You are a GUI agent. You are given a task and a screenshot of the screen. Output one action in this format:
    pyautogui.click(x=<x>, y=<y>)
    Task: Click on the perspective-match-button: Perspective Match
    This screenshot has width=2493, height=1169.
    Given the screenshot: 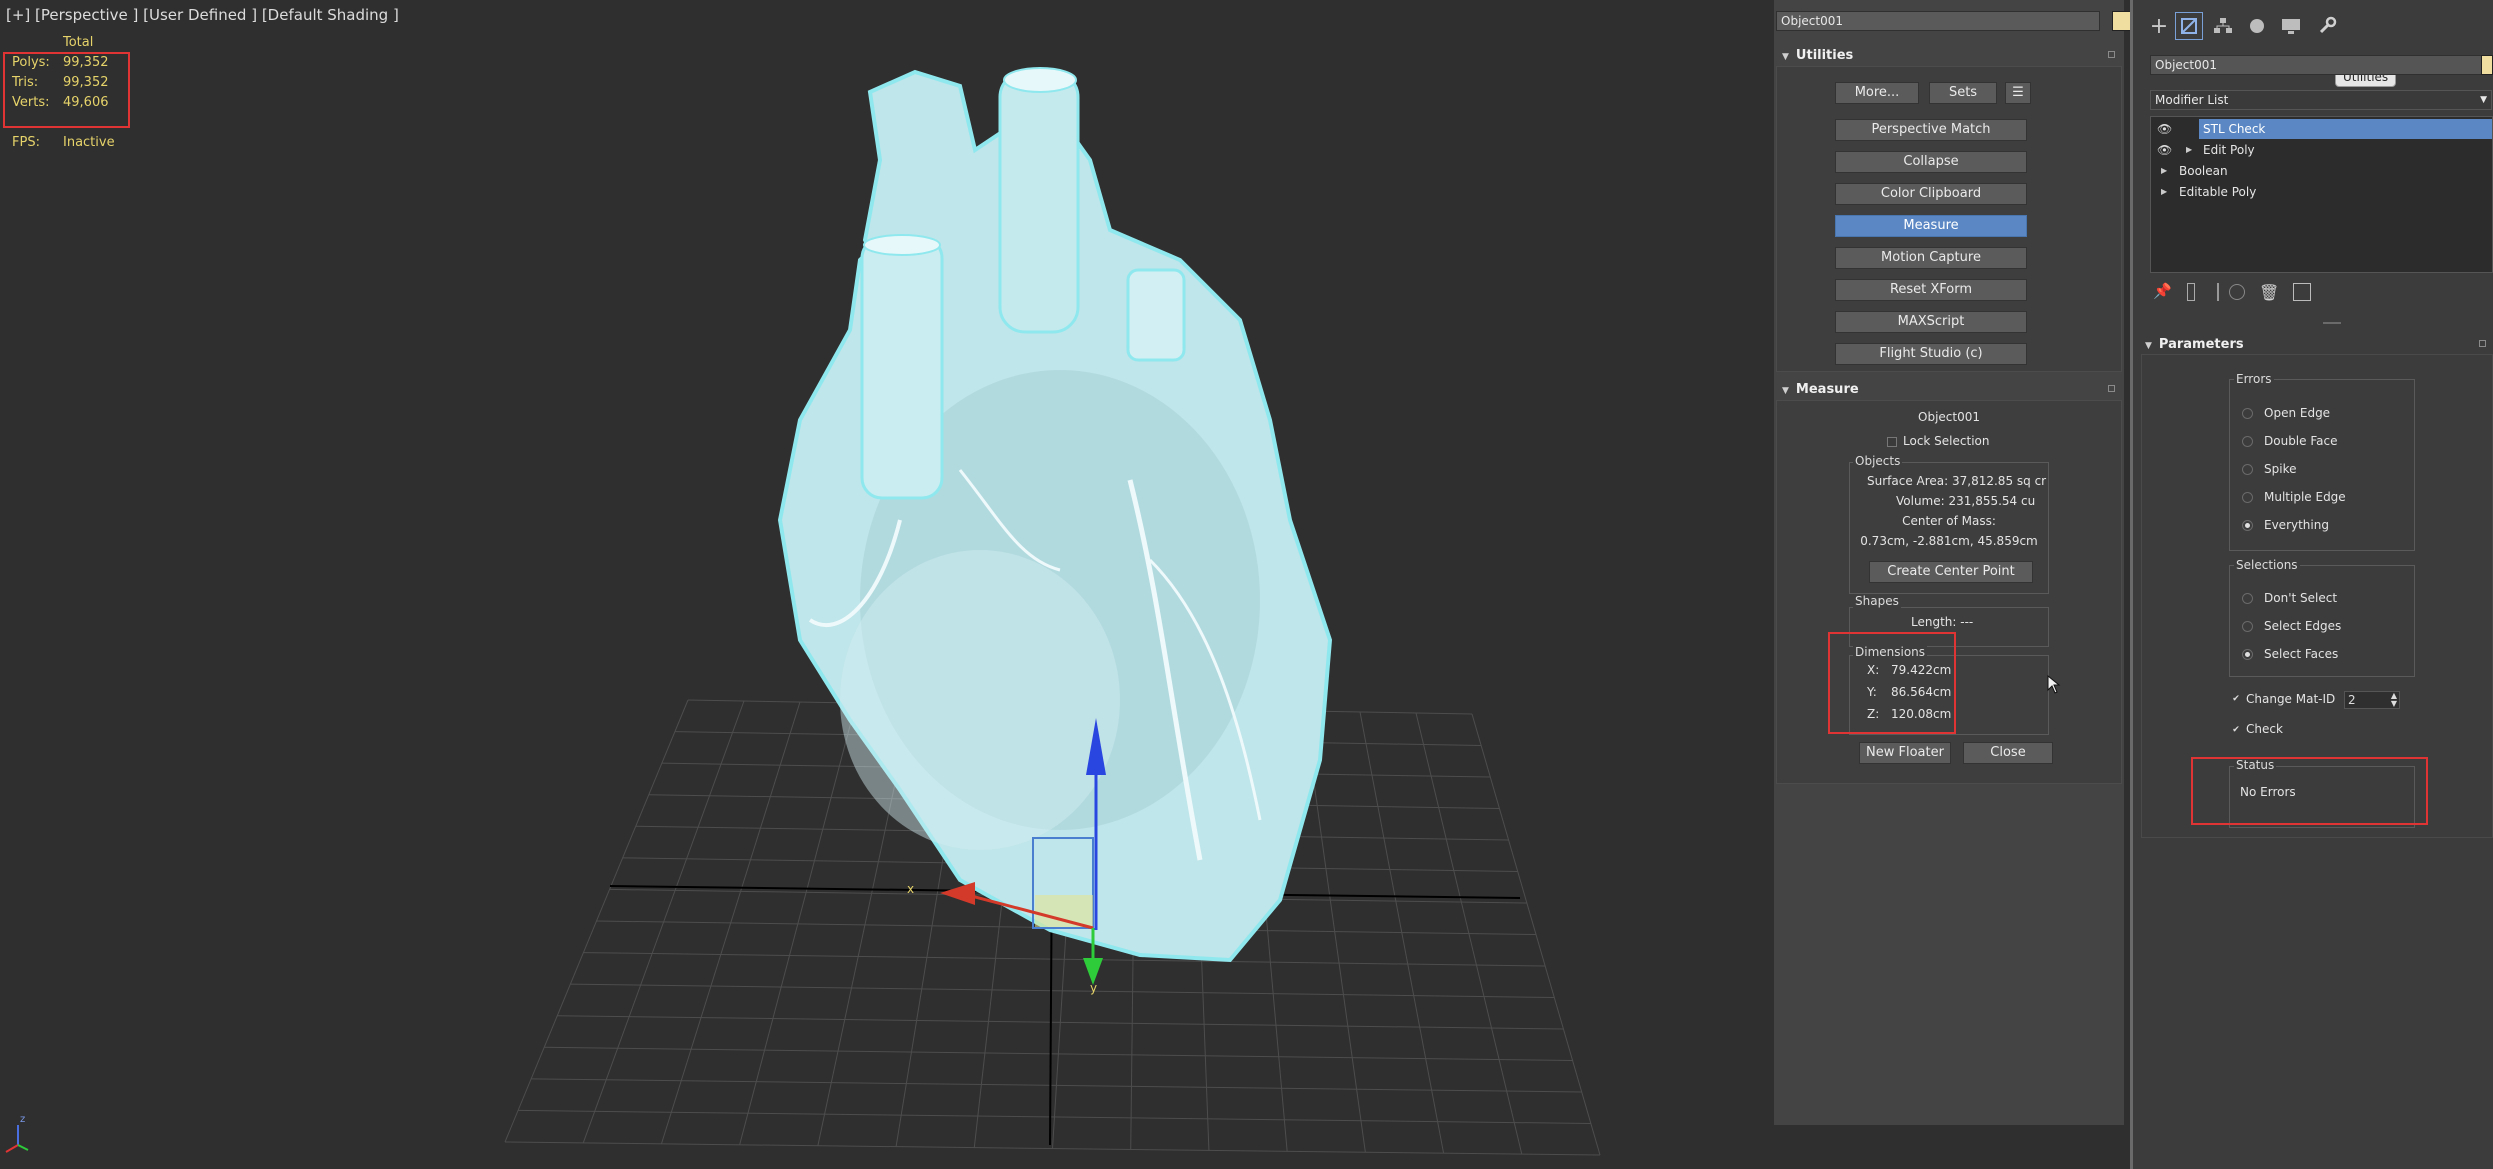 What is the action you would take?
    pyautogui.click(x=1931, y=130)
    